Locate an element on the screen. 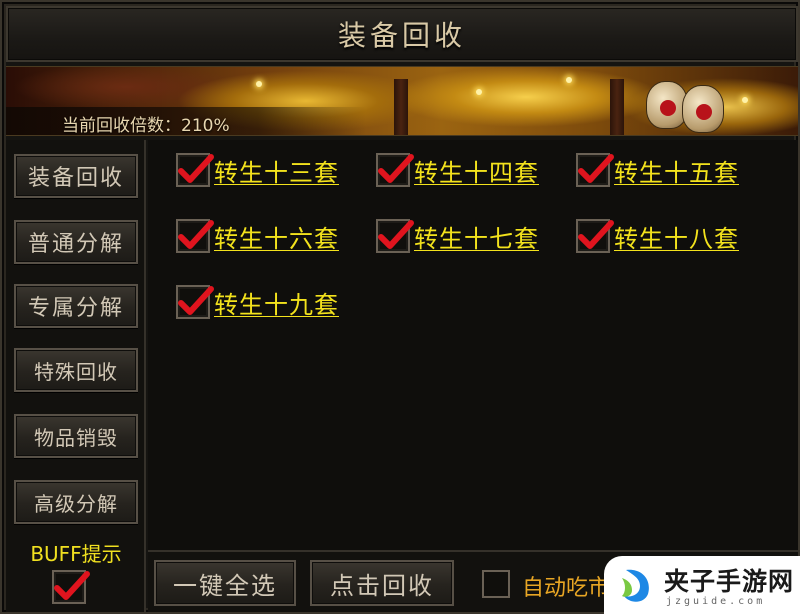  option-item: 转生十六套 is located at coordinates (257, 236).